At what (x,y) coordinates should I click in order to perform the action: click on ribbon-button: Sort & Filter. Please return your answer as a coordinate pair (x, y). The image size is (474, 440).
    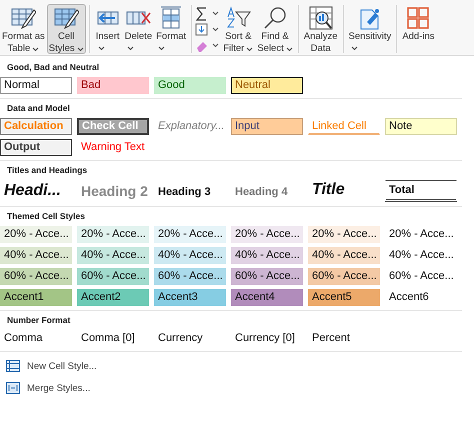
    Looking at the image, I should click on (238, 29).